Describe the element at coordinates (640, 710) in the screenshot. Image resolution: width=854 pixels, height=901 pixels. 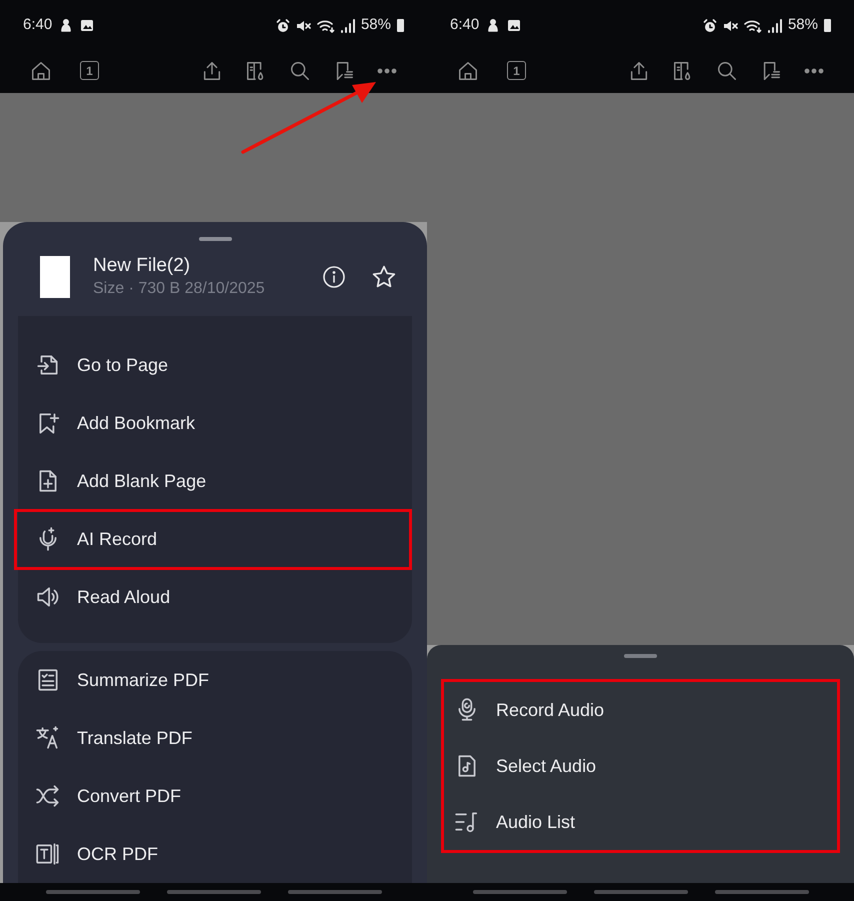
I see `menu-item: Record Audio` at that location.